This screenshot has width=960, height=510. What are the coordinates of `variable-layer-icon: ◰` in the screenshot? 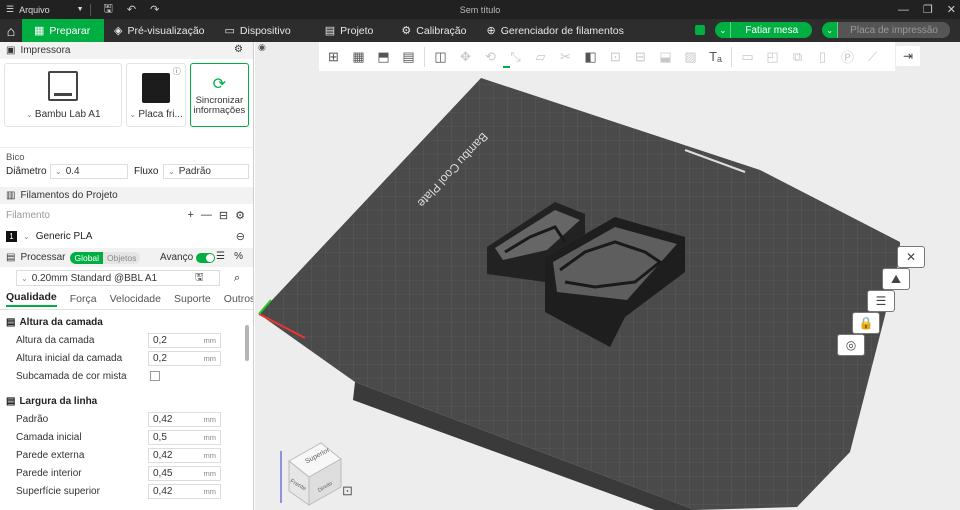 It's located at (772, 56).